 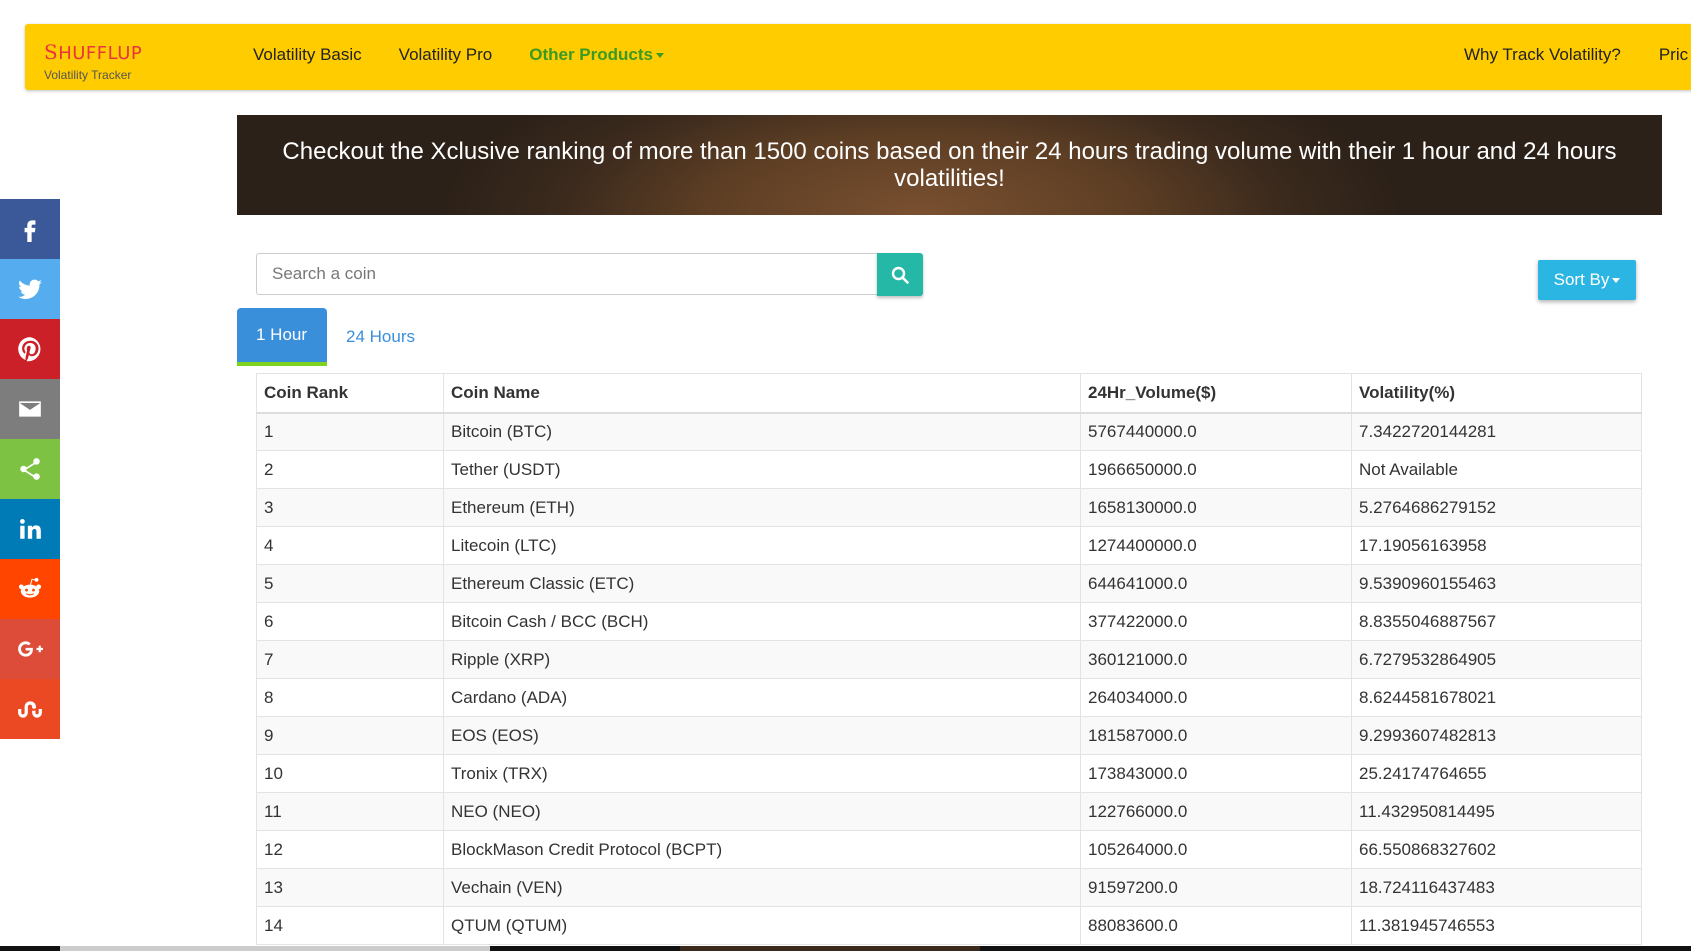 I want to click on google-plus-icon, so click(x=30, y=649).